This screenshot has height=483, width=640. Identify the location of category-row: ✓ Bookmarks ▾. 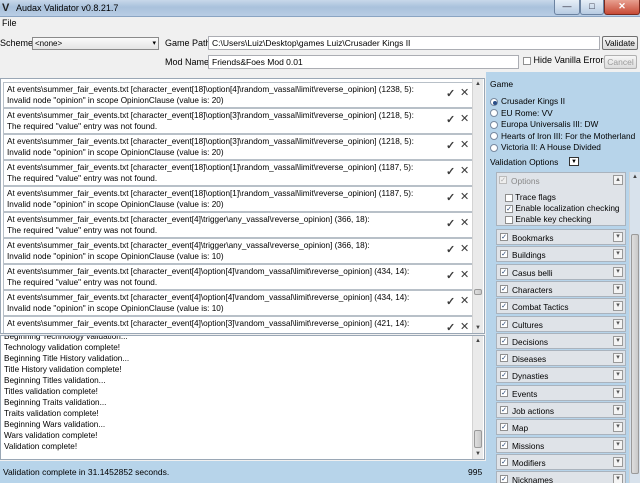
(561, 237).